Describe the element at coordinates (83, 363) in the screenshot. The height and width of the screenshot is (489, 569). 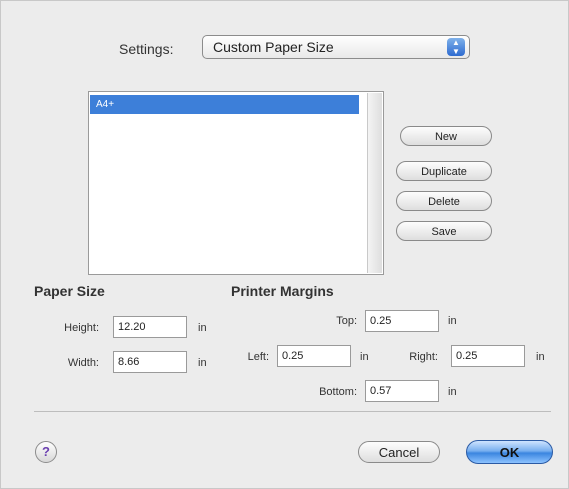
I see `width-label: Width:` at that location.